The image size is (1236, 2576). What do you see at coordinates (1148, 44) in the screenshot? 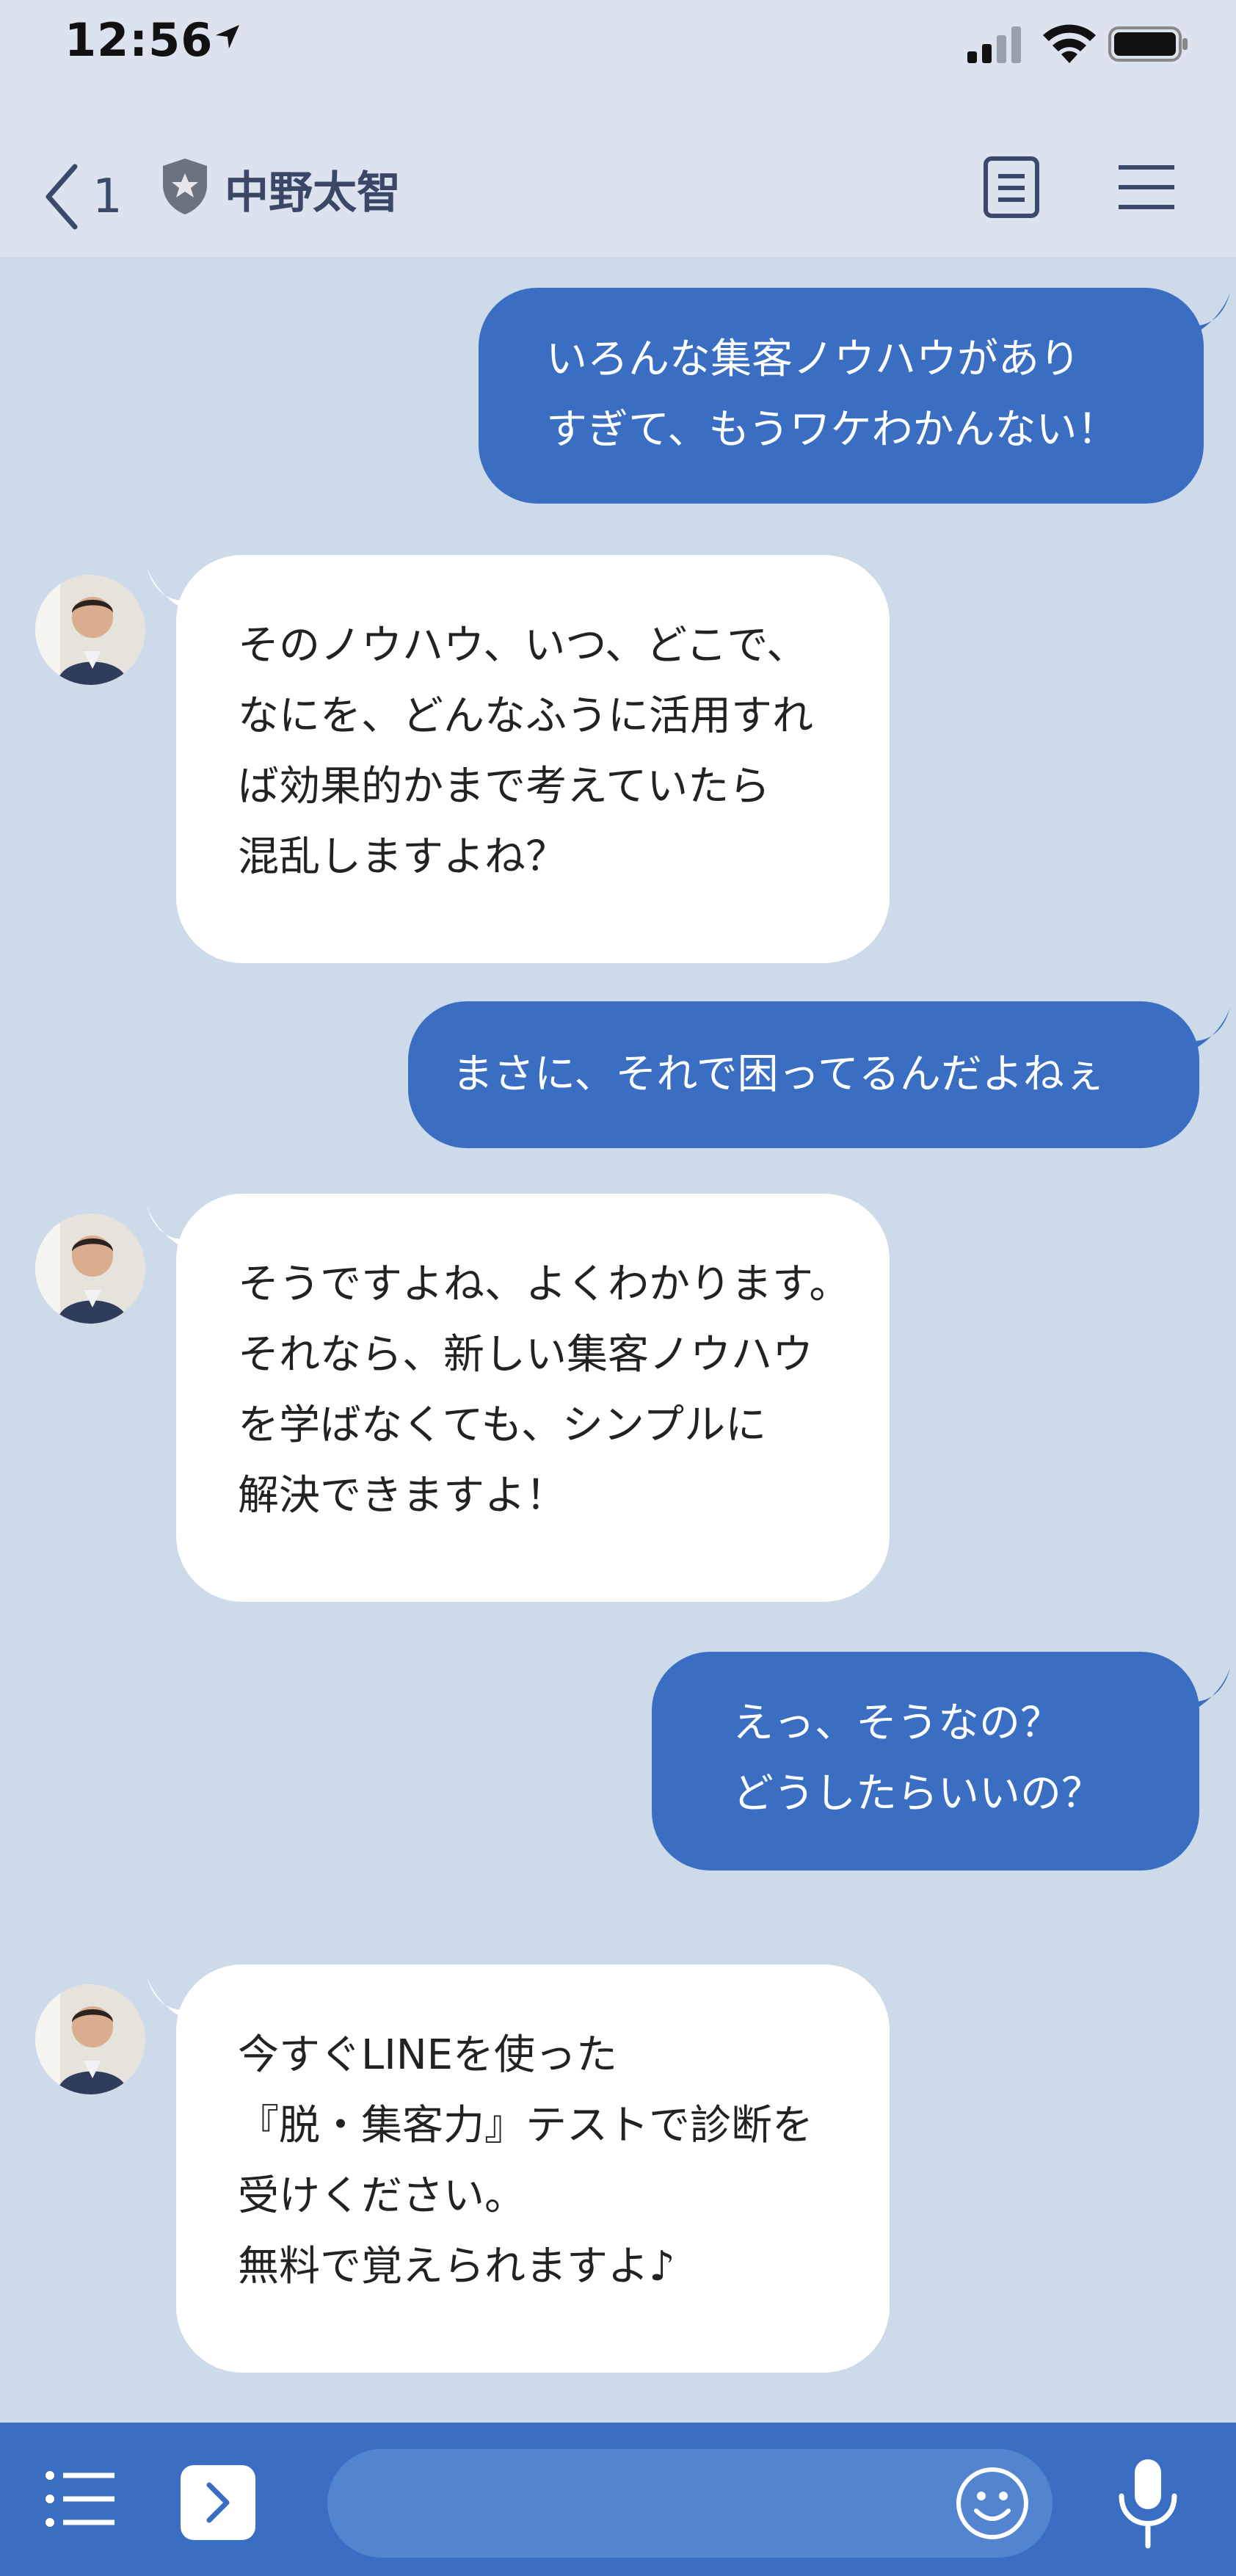
I see `battery-icon` at bounding box center [1148, 44].